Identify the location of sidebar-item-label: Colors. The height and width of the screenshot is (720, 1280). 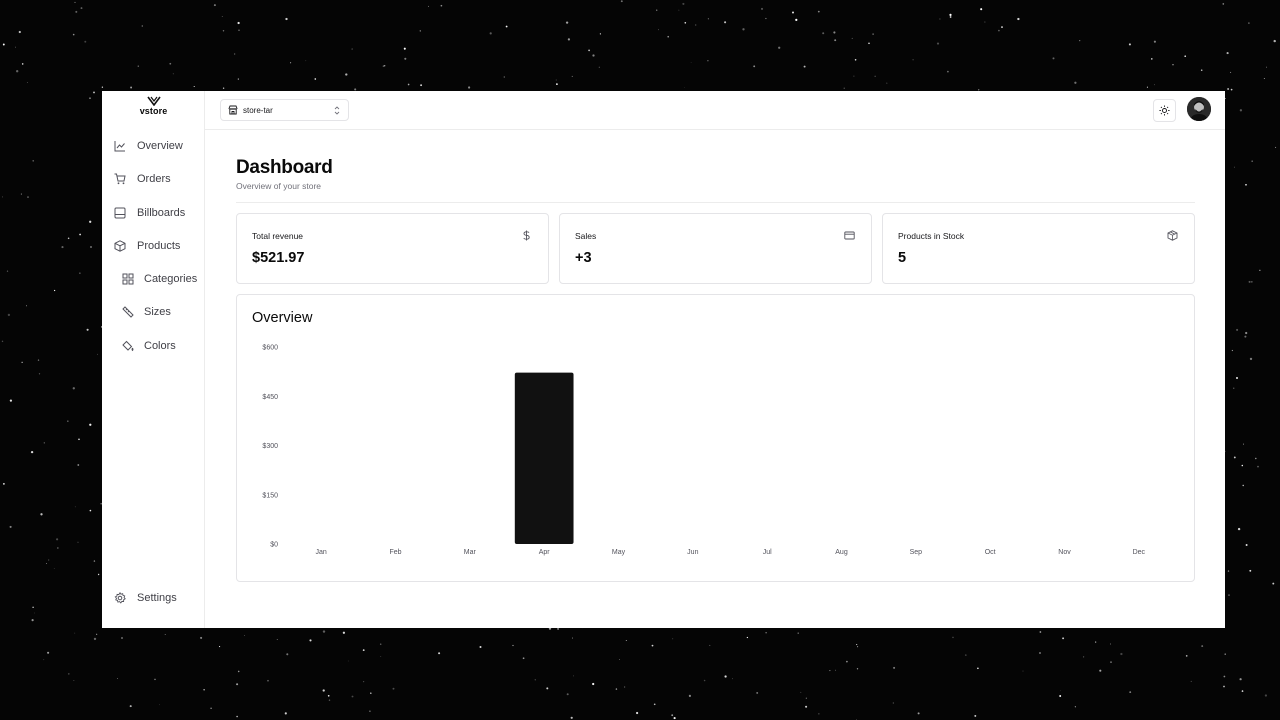
(160, 346).